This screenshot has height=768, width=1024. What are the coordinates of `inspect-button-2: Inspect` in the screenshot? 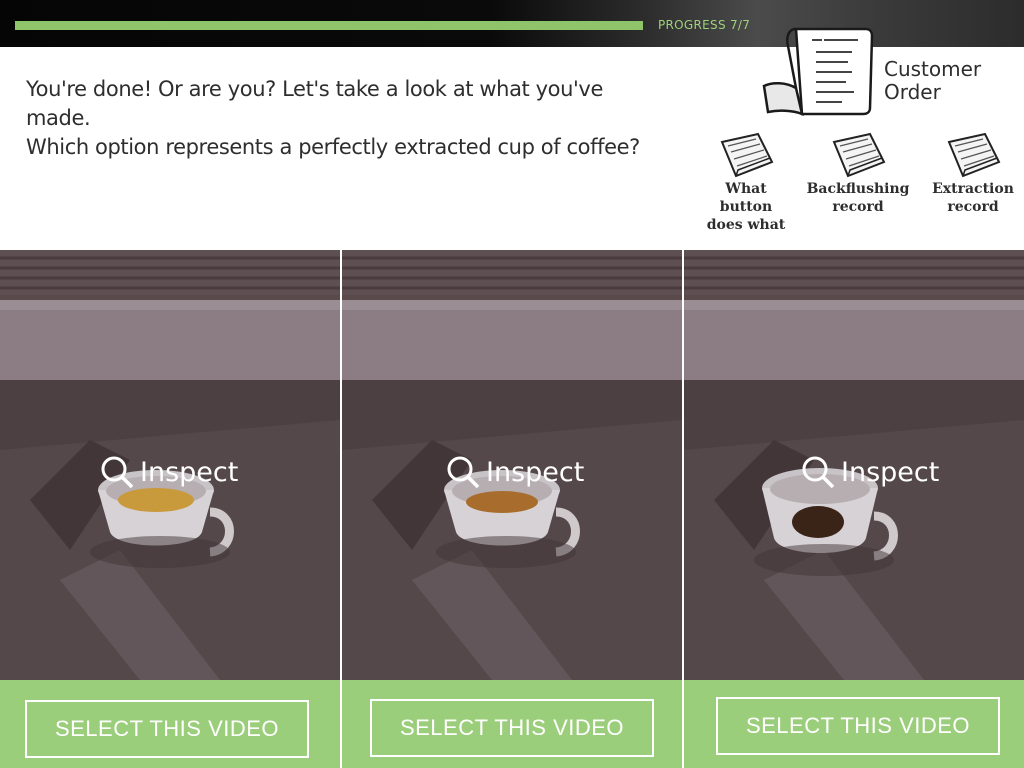 It's located at (515, 472).